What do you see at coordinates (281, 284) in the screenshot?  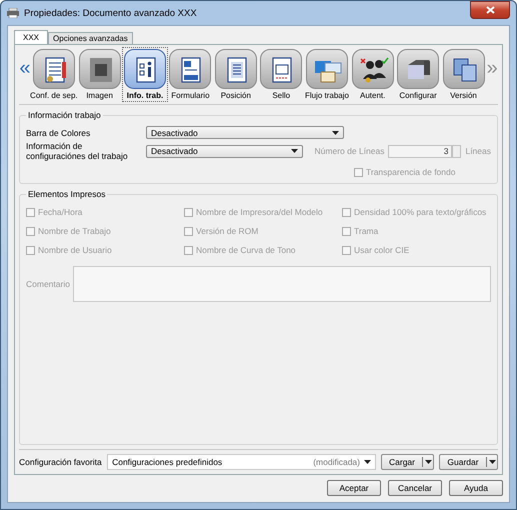 I see `comment-field` at bounding box center [281, 284].